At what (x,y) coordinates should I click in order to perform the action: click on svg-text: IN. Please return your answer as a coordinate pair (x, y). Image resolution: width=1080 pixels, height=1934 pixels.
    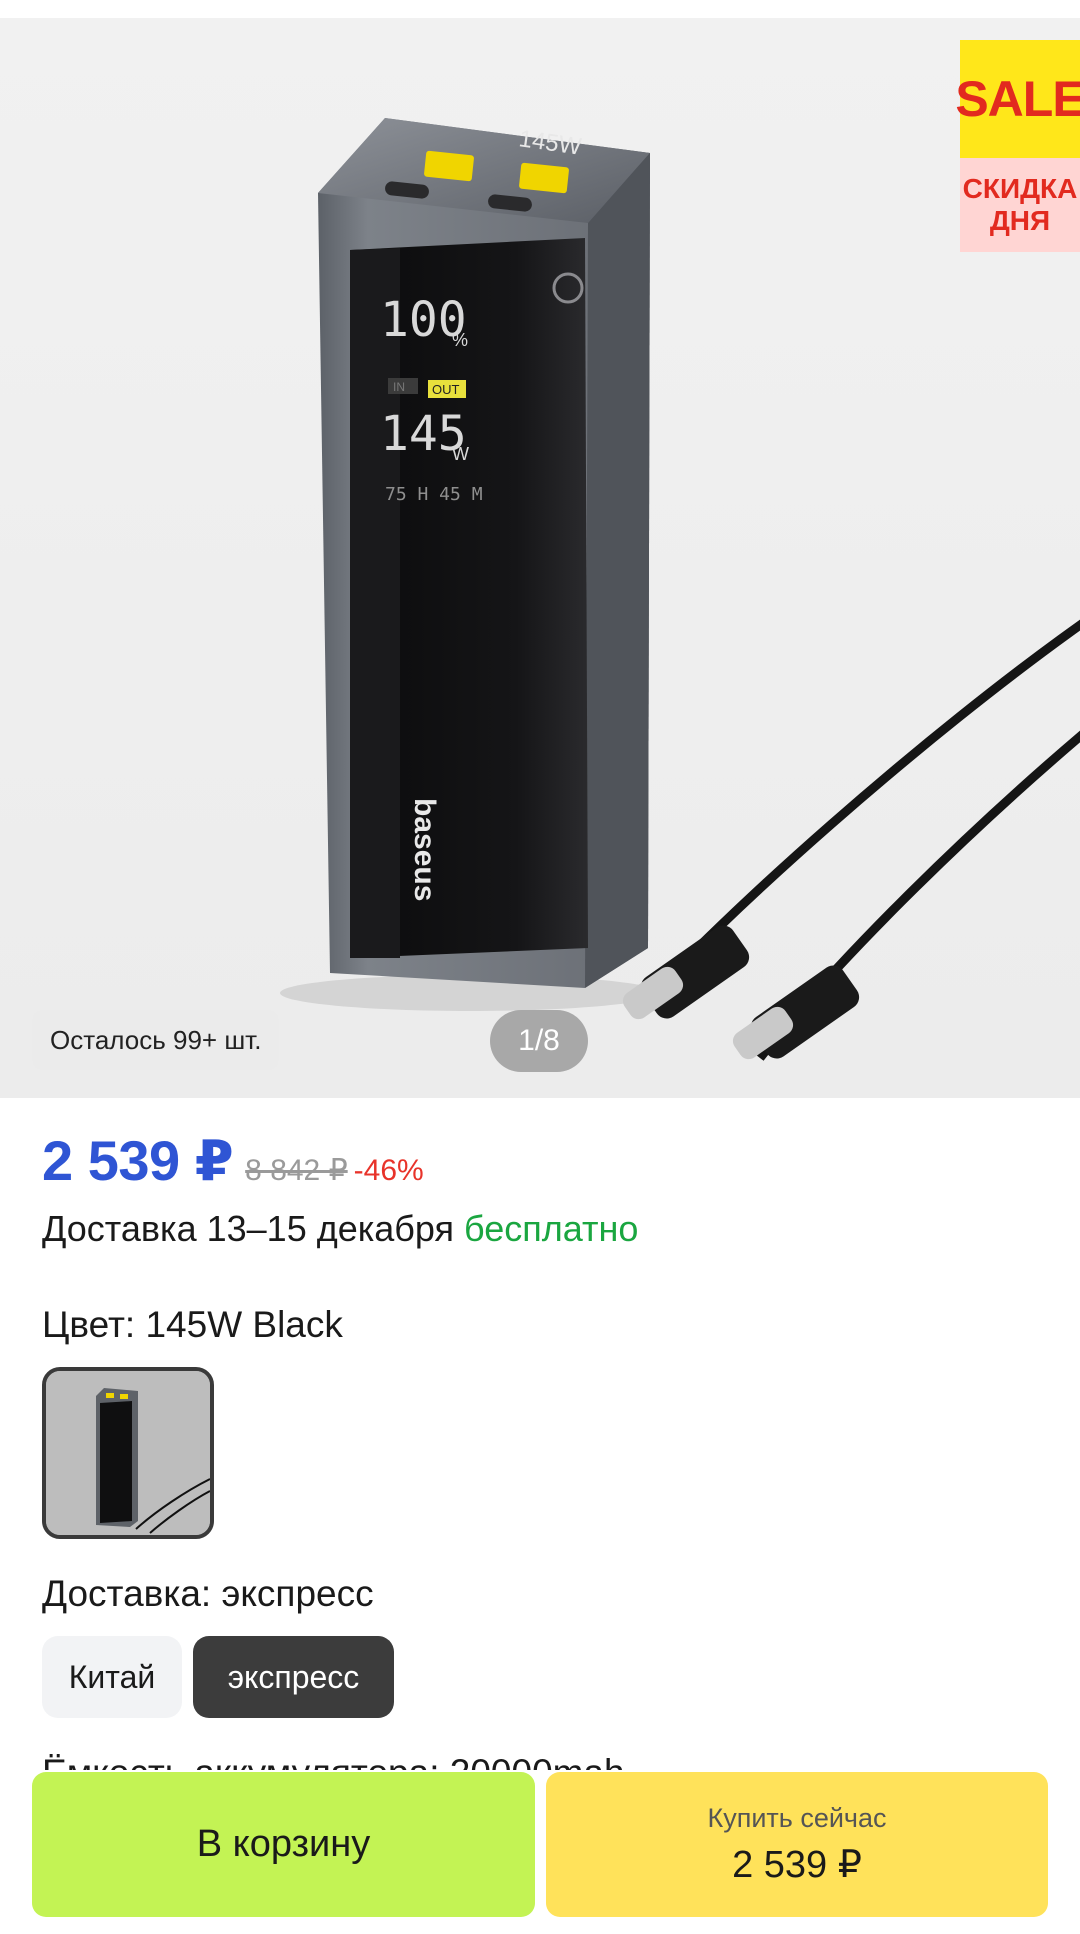
    Looking at the image, I should click on (399, 387).